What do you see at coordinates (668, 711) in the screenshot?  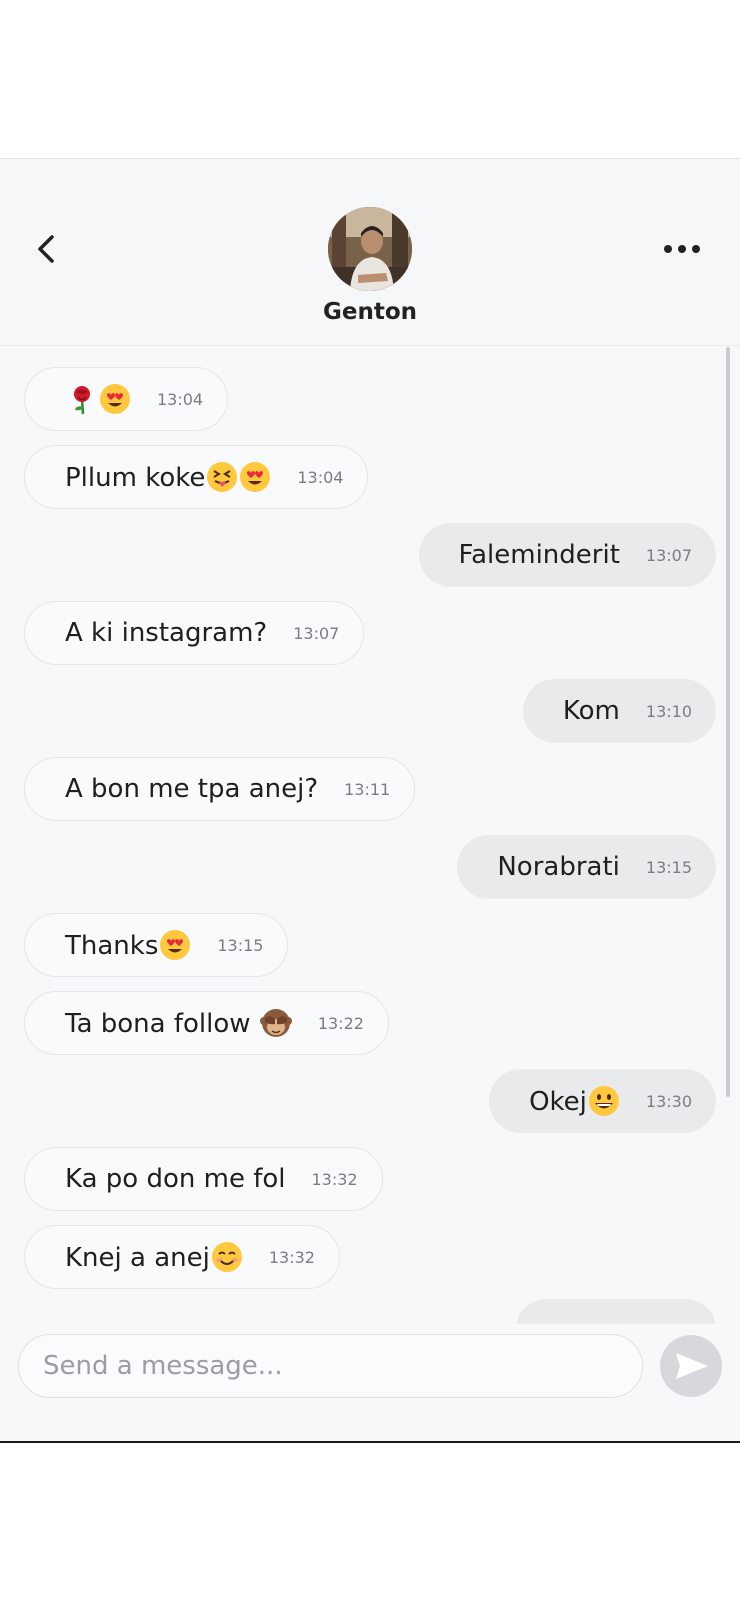 I see `message-timestamp: 13:10` at bounding box center [668, 711].